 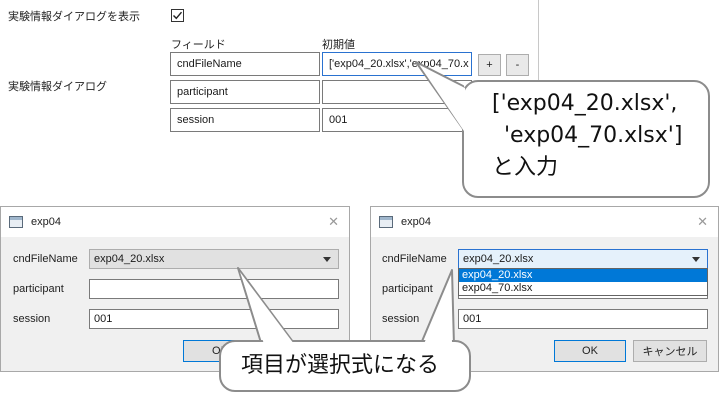 What do you see at coordinates (340, 365) in the screenshot?
I see `select-hint-text: 項目が選択式になる` at bounding box center [340, 365].